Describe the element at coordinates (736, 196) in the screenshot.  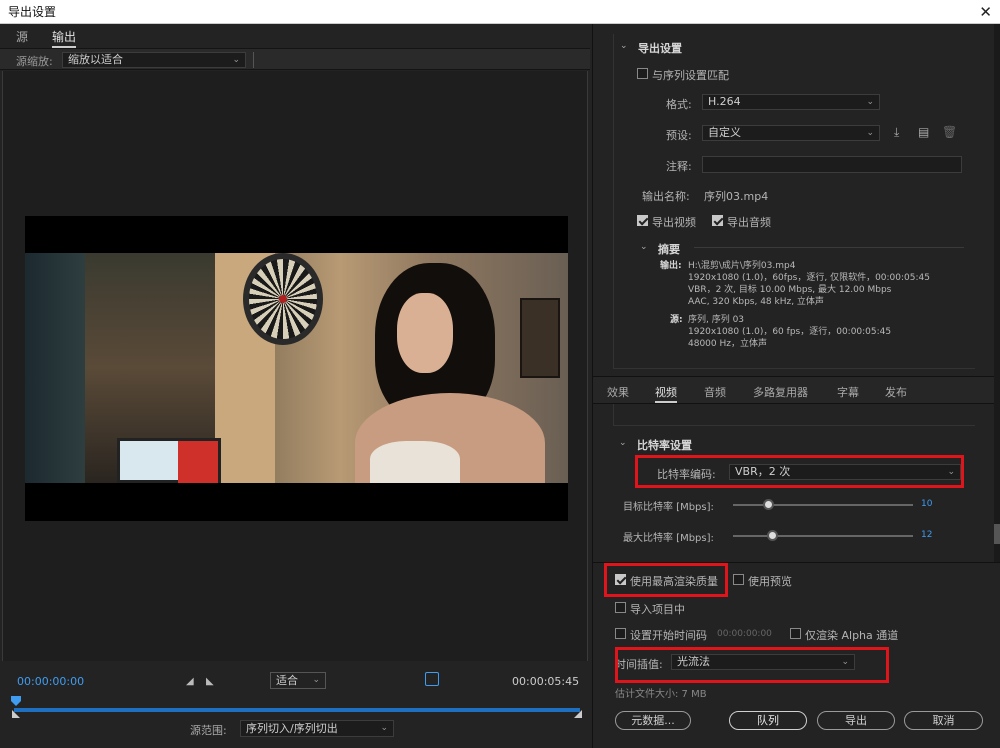
I see `output-name-link: 序列03.mp4` at that location.